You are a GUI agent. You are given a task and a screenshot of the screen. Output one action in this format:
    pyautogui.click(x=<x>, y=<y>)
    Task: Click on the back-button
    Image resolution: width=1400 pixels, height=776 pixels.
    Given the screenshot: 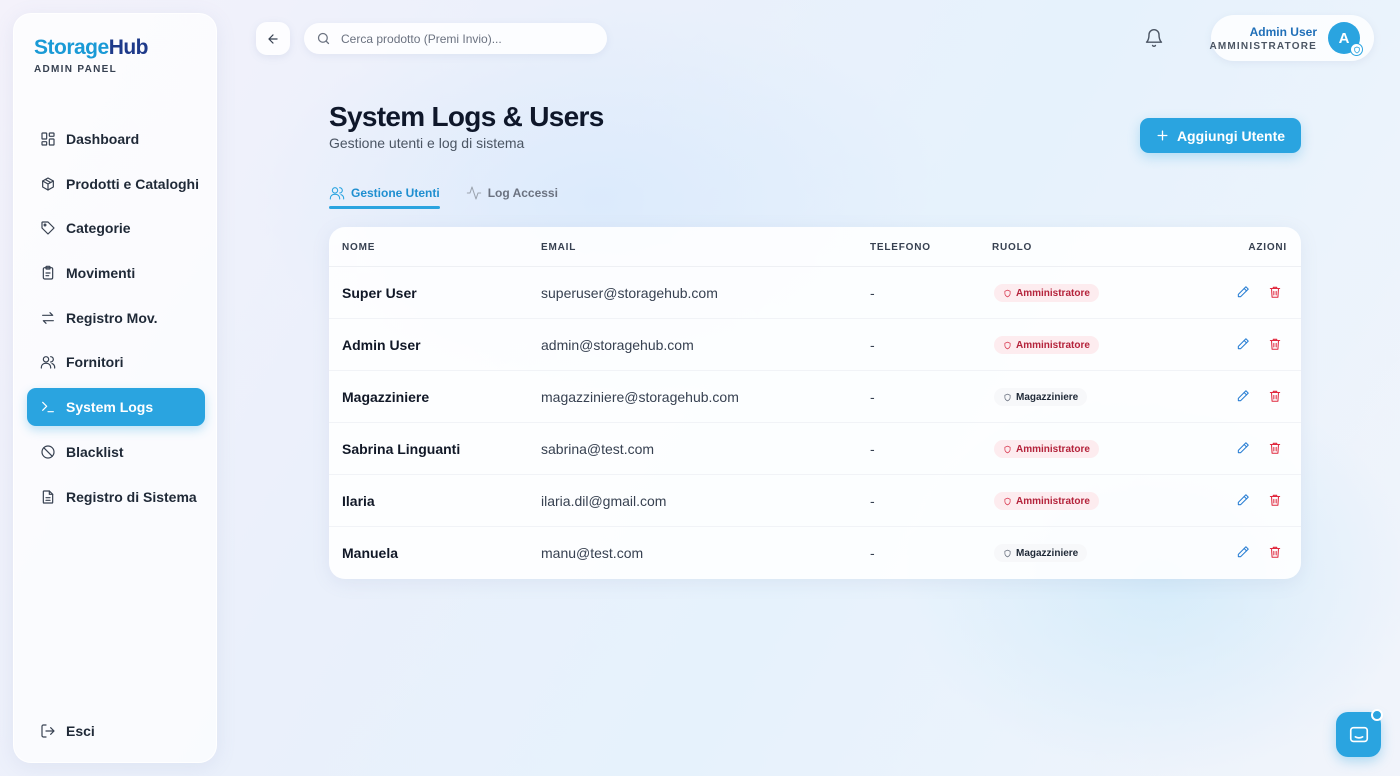 What is the action you would take?
    pyautogui.click(x=273, y=38)
    